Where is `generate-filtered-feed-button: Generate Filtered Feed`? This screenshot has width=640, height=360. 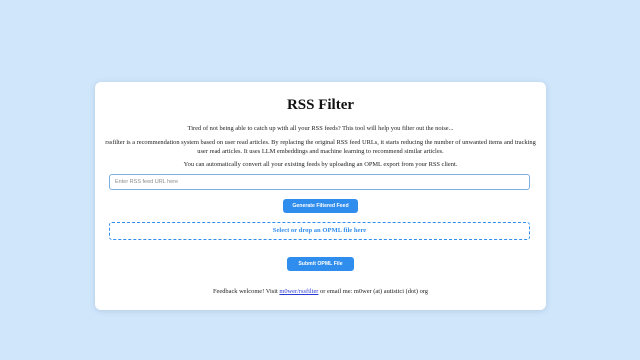
generate-filtered-feed-button: Generate Filtered Feed is located at coordinates (320, 206).